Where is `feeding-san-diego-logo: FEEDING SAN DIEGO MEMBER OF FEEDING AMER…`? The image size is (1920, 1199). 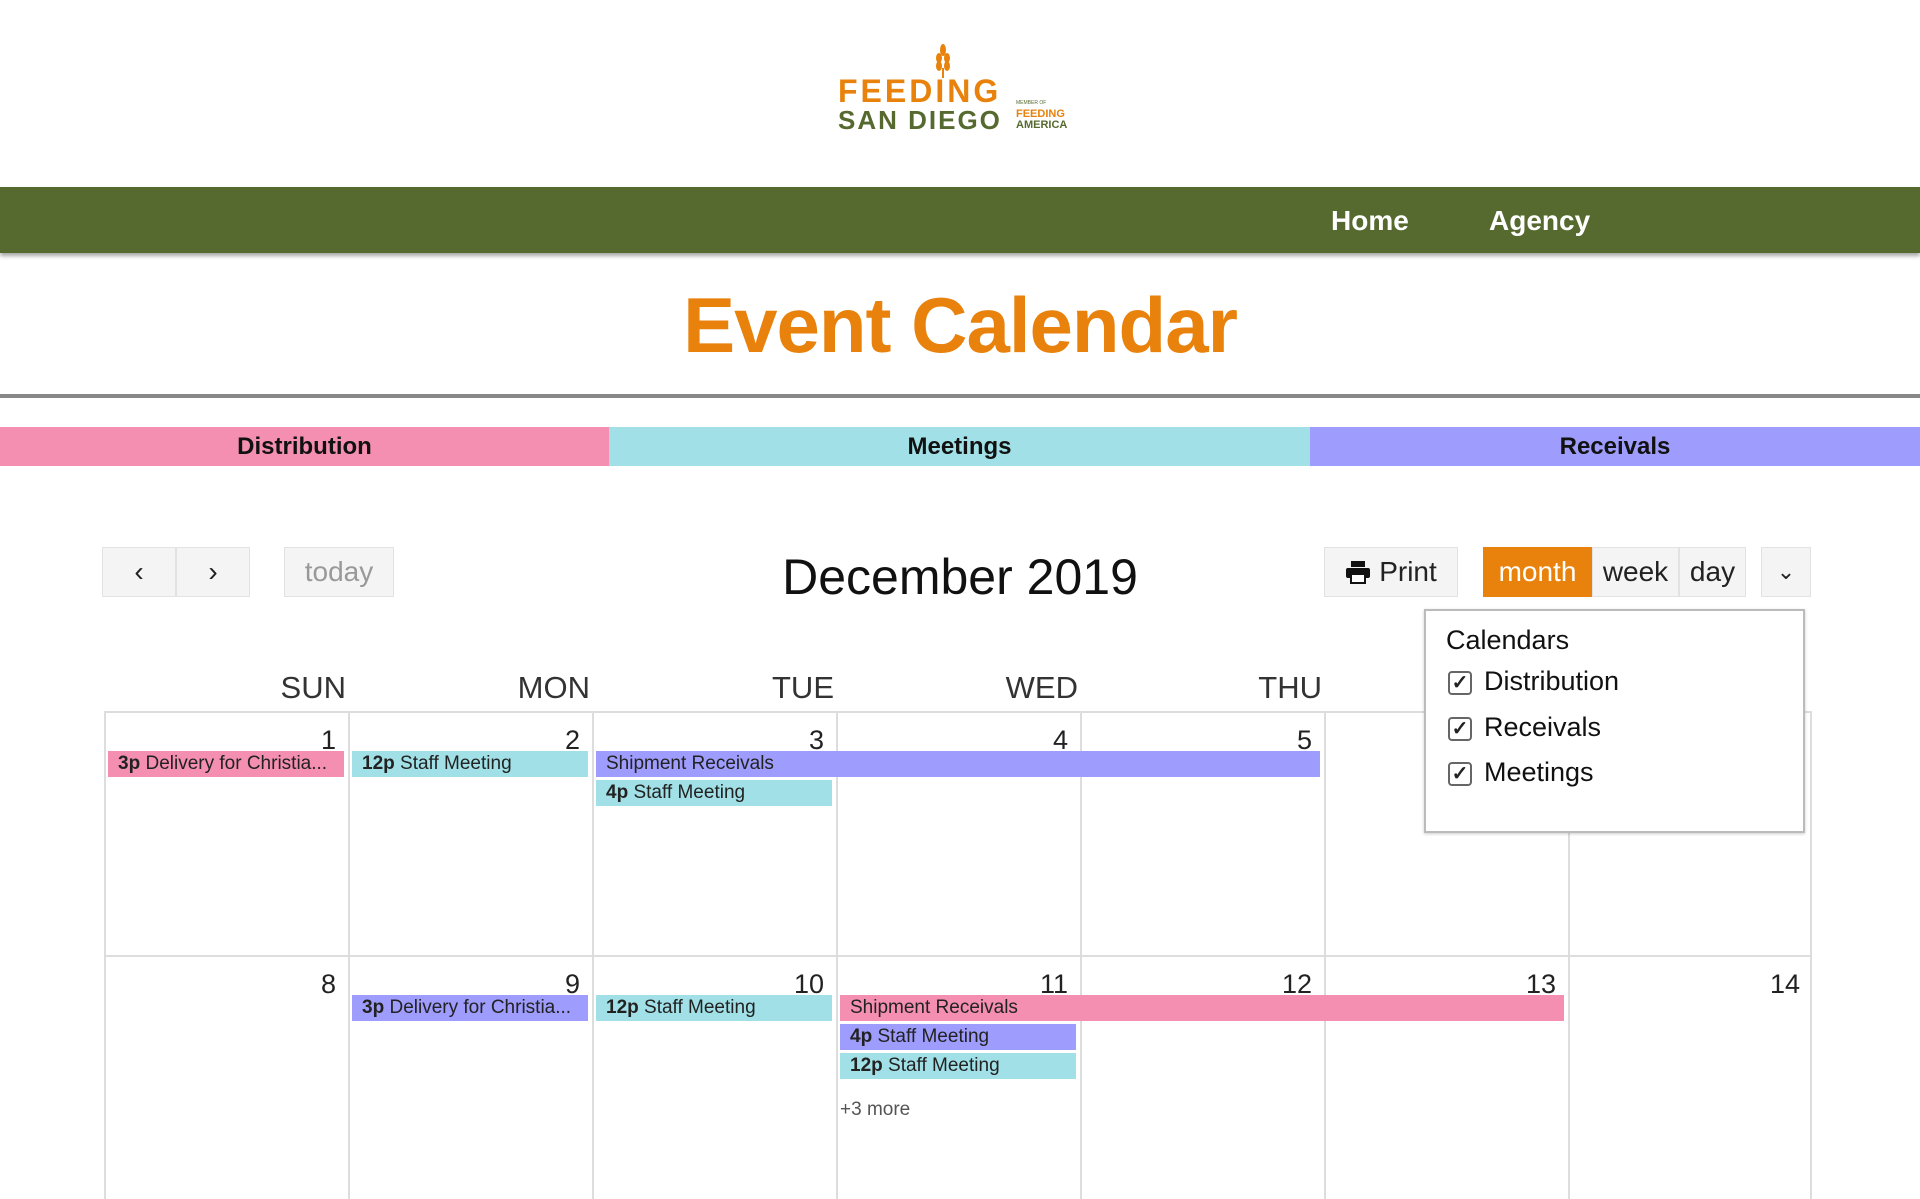 feeding-san-diego-logo: FEEDING SAN DIEGO MEMBER OF FEEDING AMER… is located at coordinates (960, 87).